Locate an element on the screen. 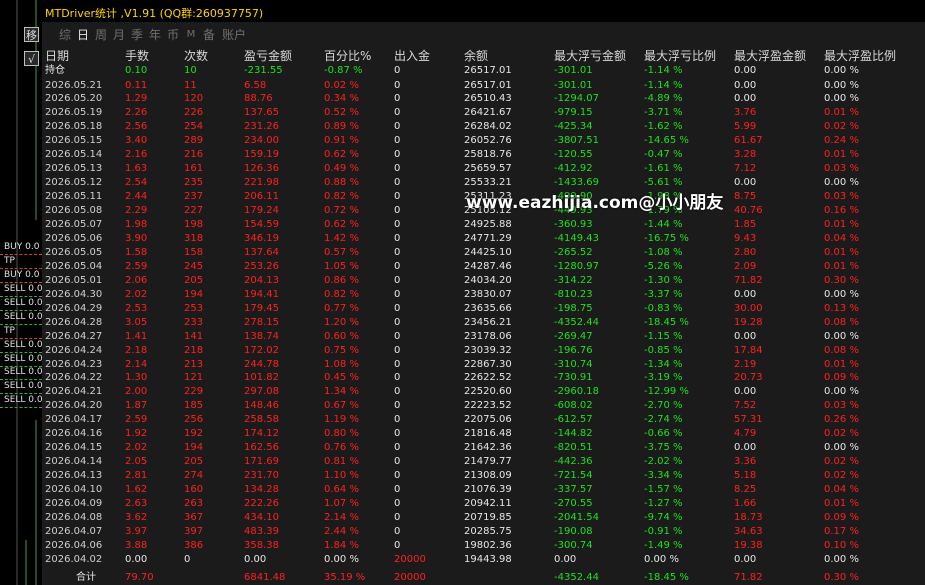  cell-max-profit: 4.79 is located at coordinates (745, 434).